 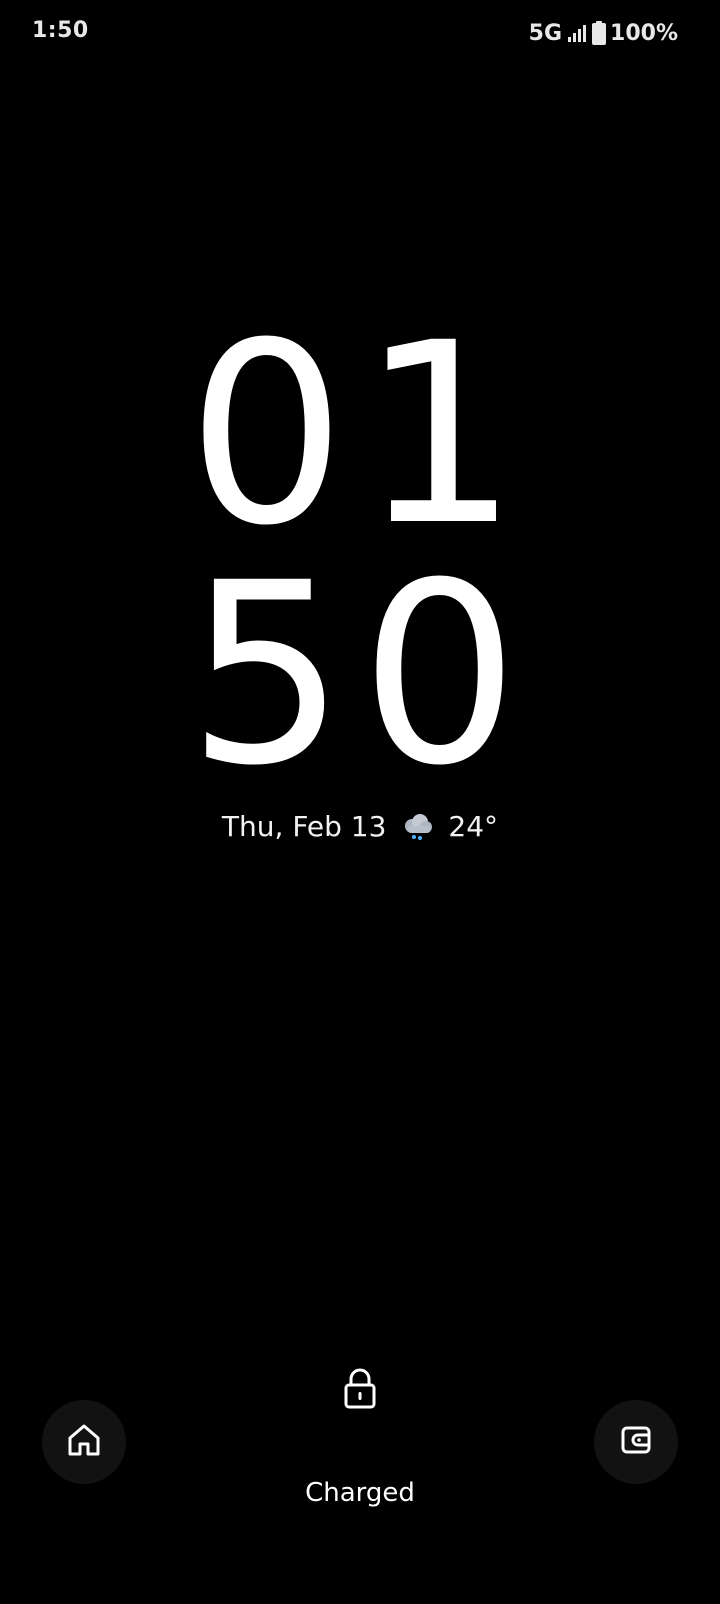 I want to click on home-icon, so click(x=84, y=1442).